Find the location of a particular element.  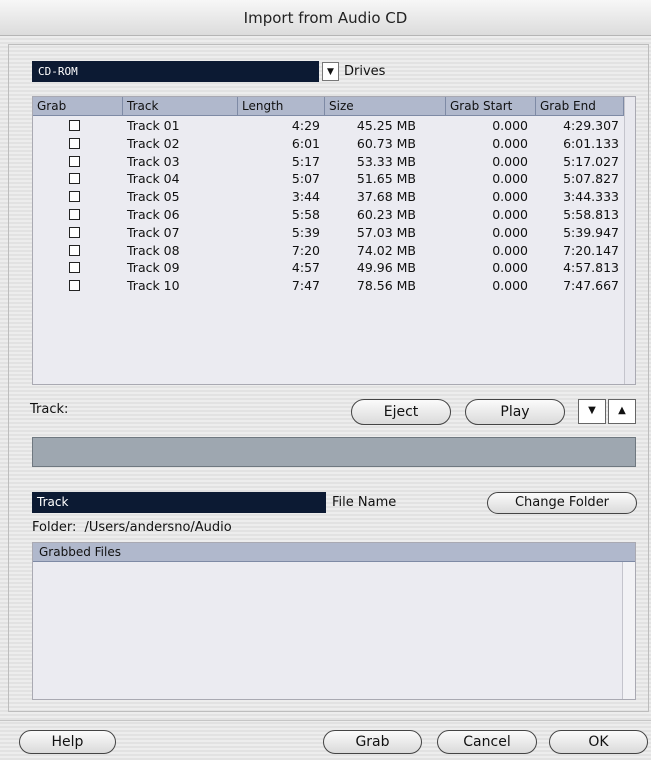

cell-length: 5:58 is located at coordinates (305, 214).